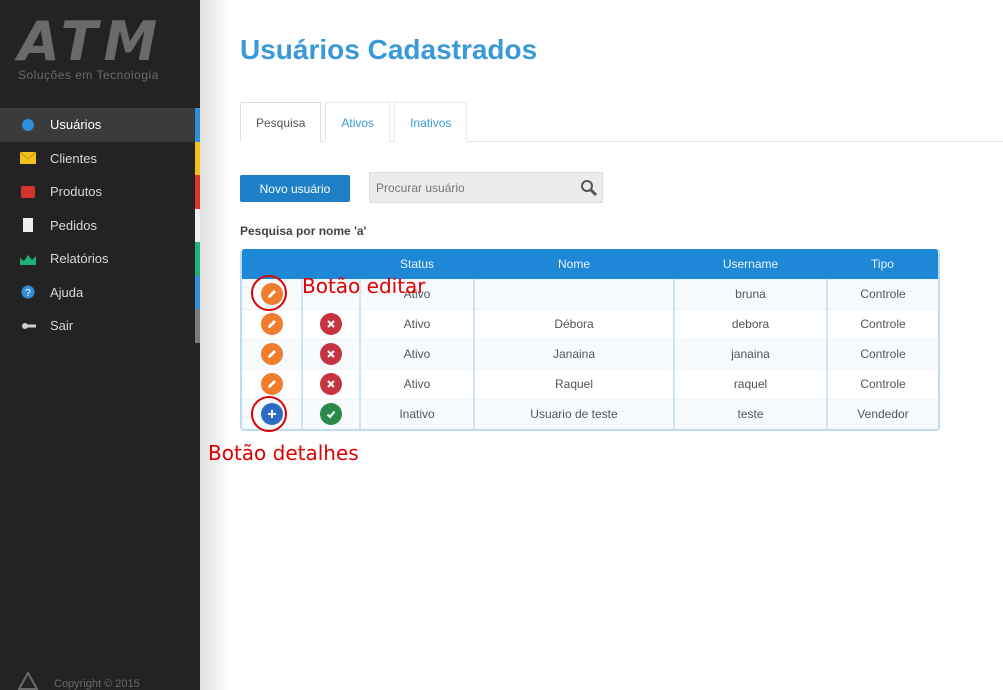 Image resolution: width=1003 pixels, height=690 pixels. Describe the element at coordinates (97, 684) in the screenshot. I see `copyright-text: Copyright © 2015` at that location.